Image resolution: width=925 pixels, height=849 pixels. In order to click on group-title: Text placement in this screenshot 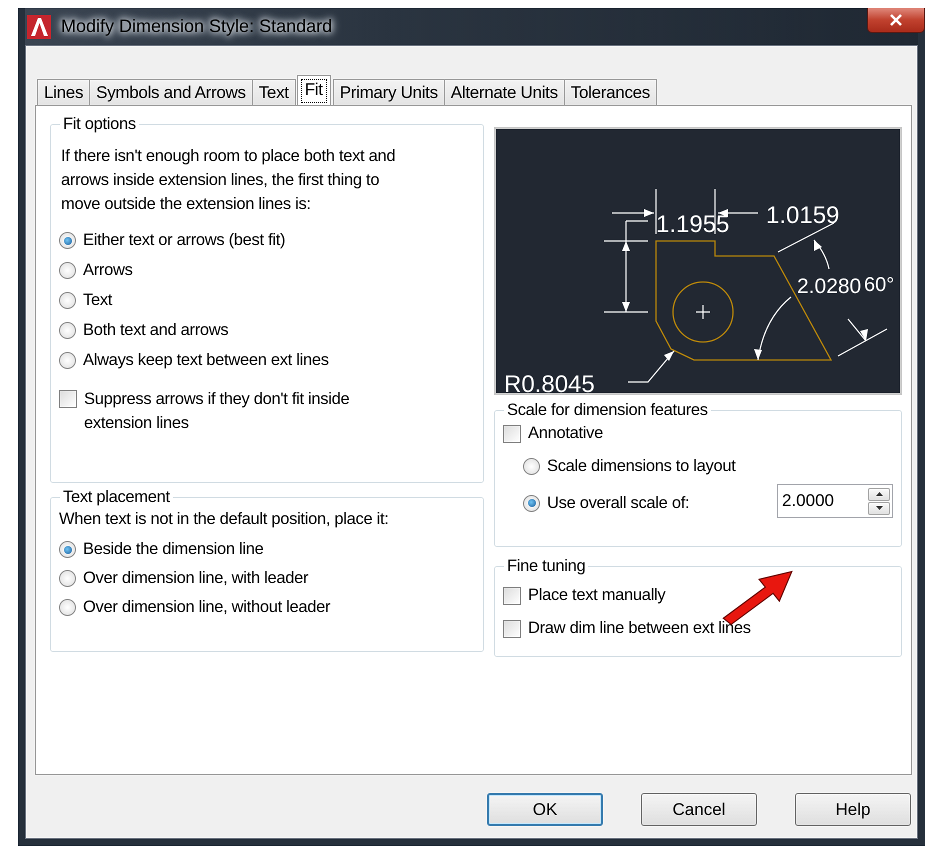, I will do `click(116, 497)`.